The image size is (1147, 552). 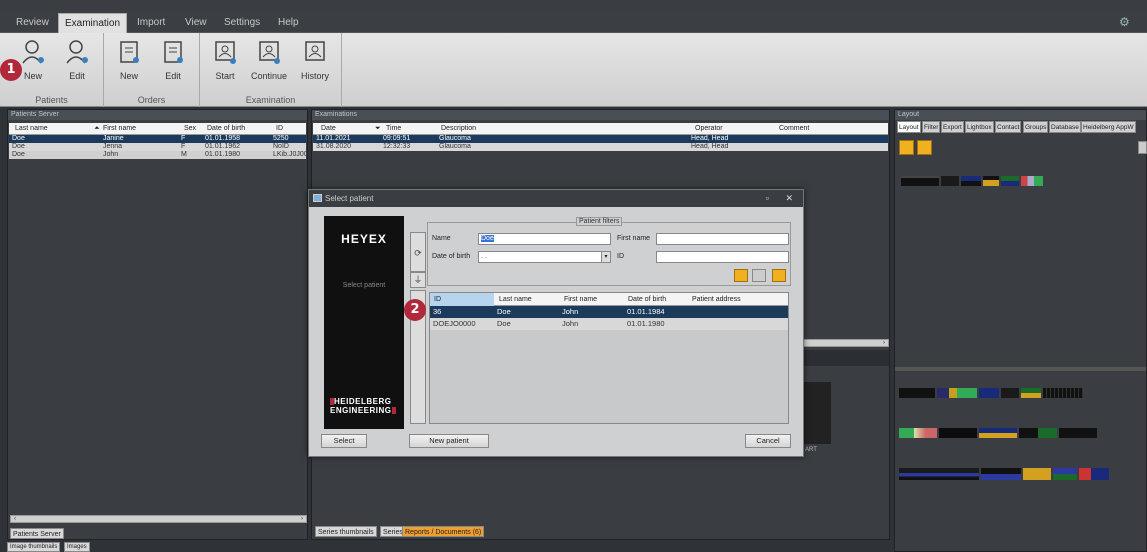 I want to click on col-date: Date, so click(x=328, y=129).